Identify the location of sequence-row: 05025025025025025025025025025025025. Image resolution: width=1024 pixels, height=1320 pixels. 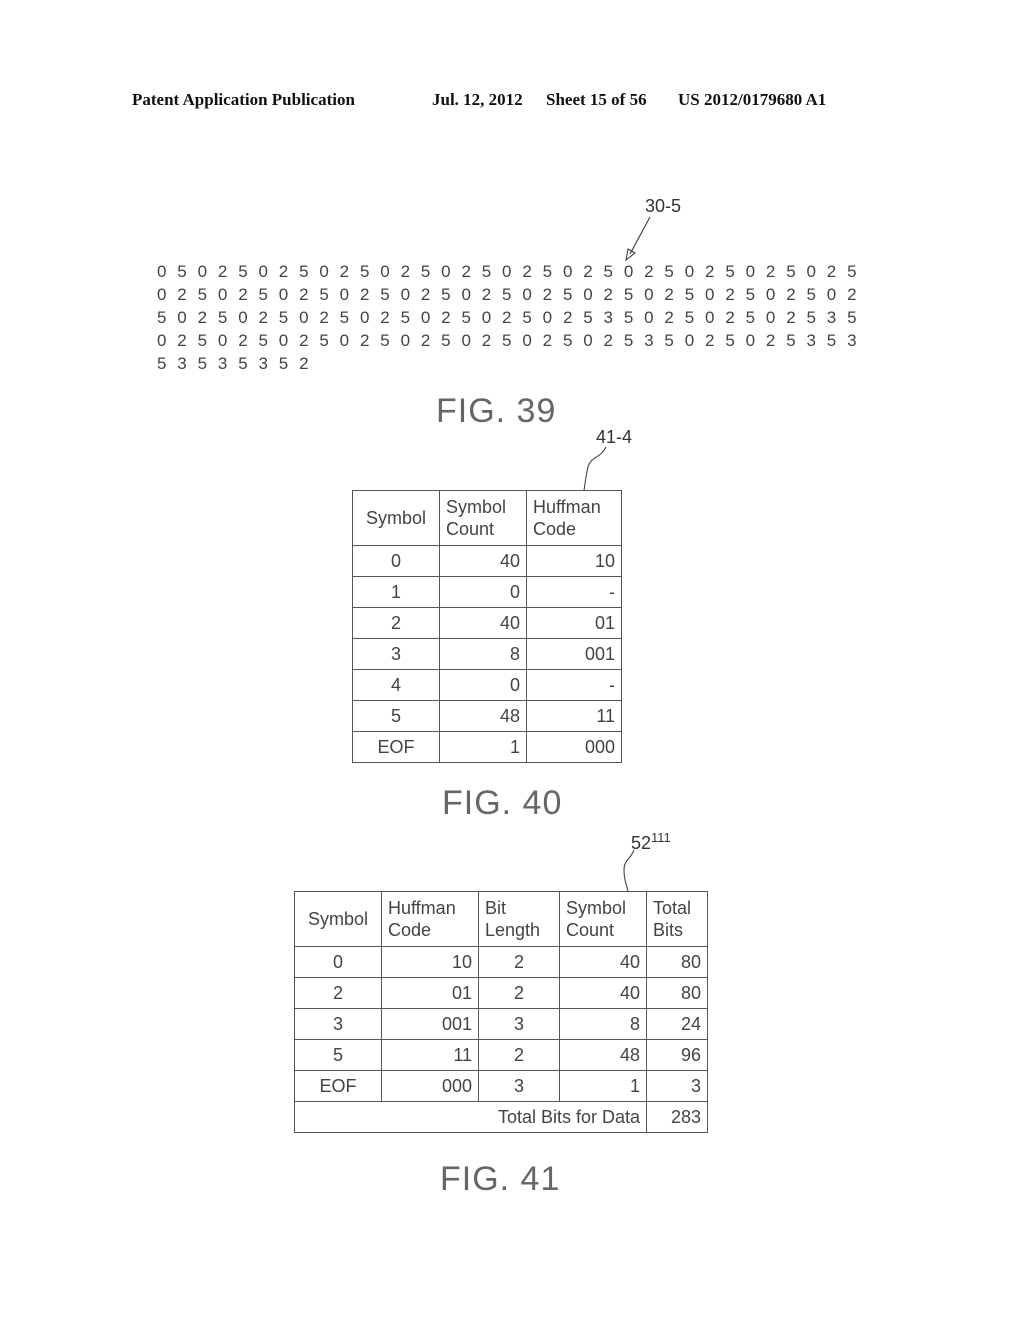
(512, 271).